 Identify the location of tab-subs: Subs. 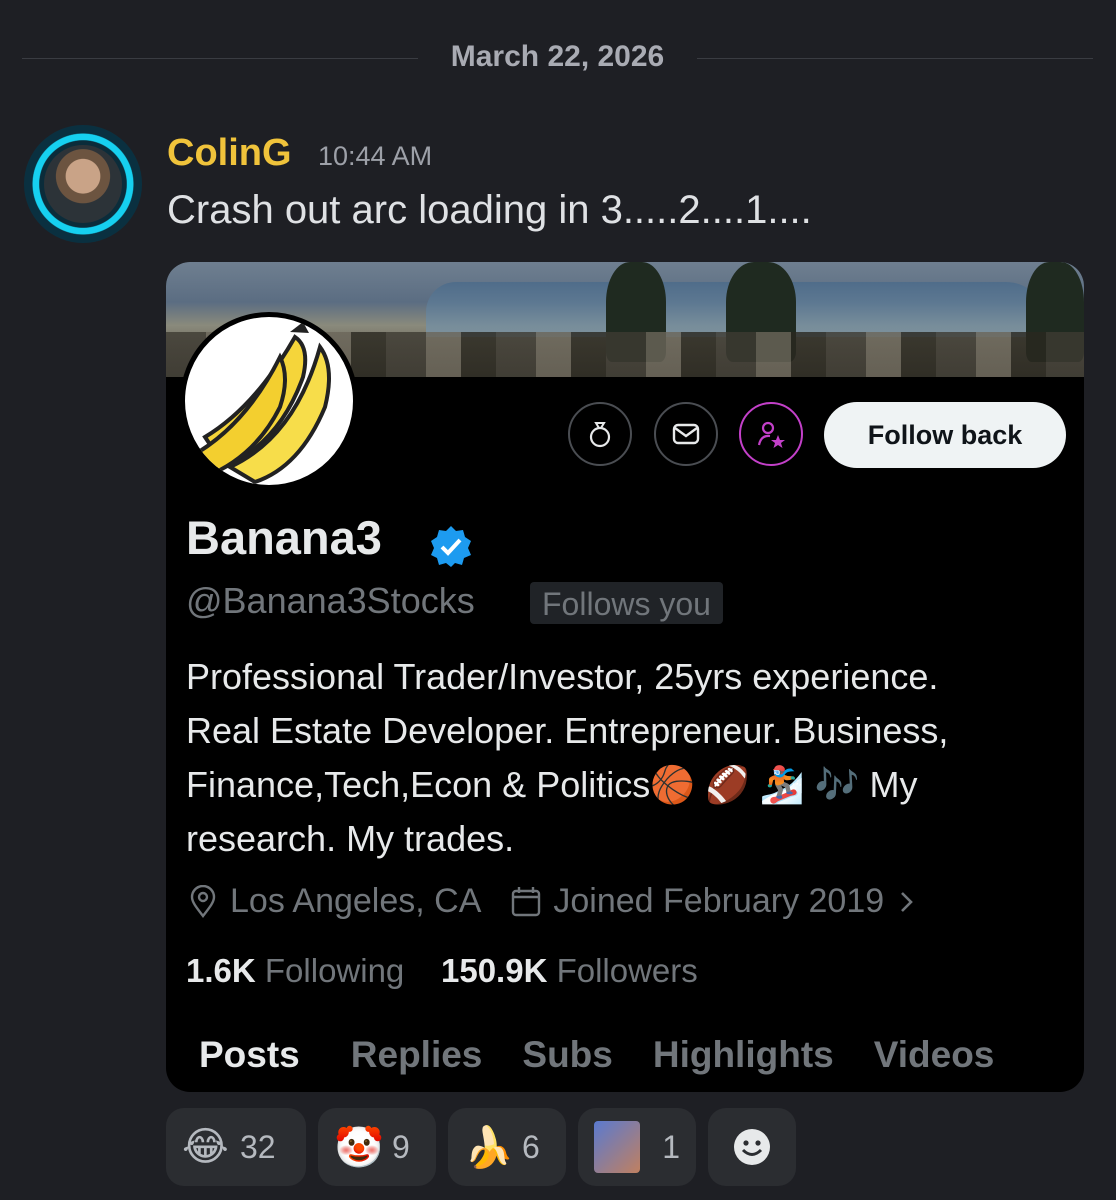
(565, 1055).